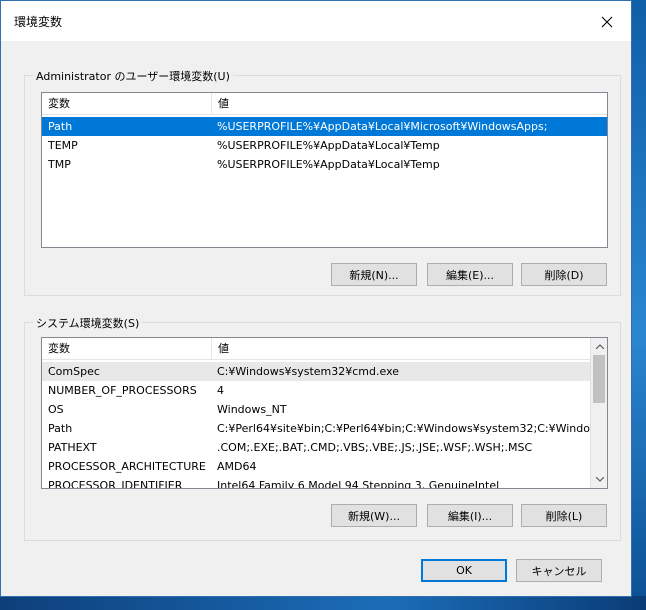 This screenshot has width=646, height=610. What do you see at coordinates (220, 390) in the screenshot?
I see `variable-value: 4` at bounding box center [220, 390].